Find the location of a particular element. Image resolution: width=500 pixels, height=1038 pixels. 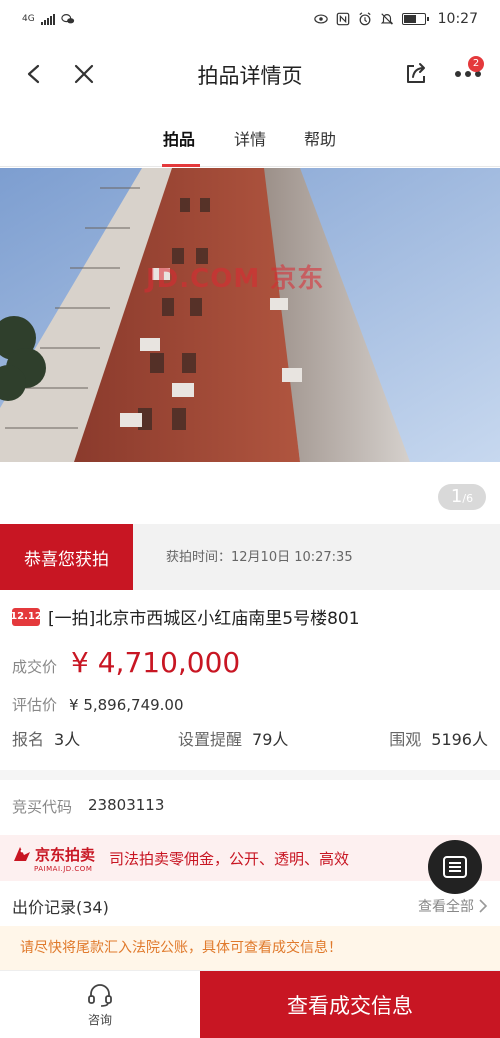

chevron-right-icon is located at coordinates (483, 906).